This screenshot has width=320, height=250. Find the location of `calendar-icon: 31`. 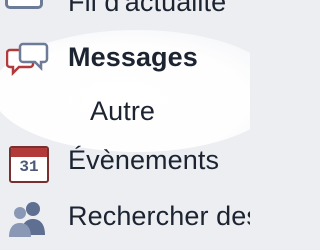

calendar-icon: 31 is located at coordinates (29, 164).